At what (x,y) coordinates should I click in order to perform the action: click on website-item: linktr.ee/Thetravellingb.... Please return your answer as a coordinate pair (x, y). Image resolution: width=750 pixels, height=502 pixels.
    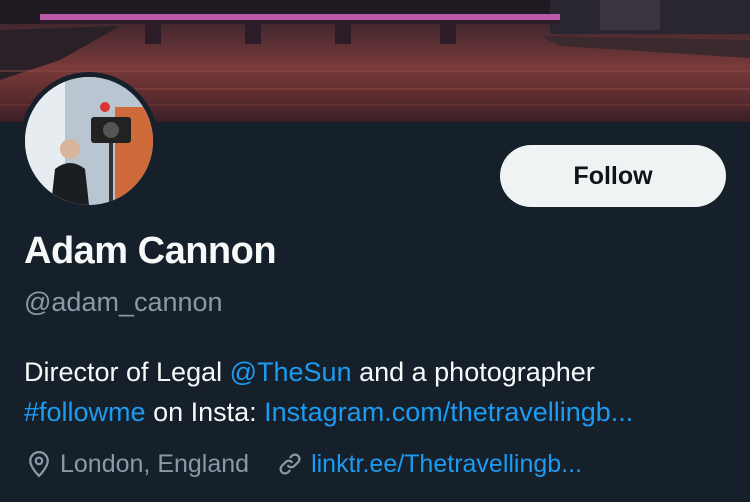
    Looking at the image, I should click on (428, 464).